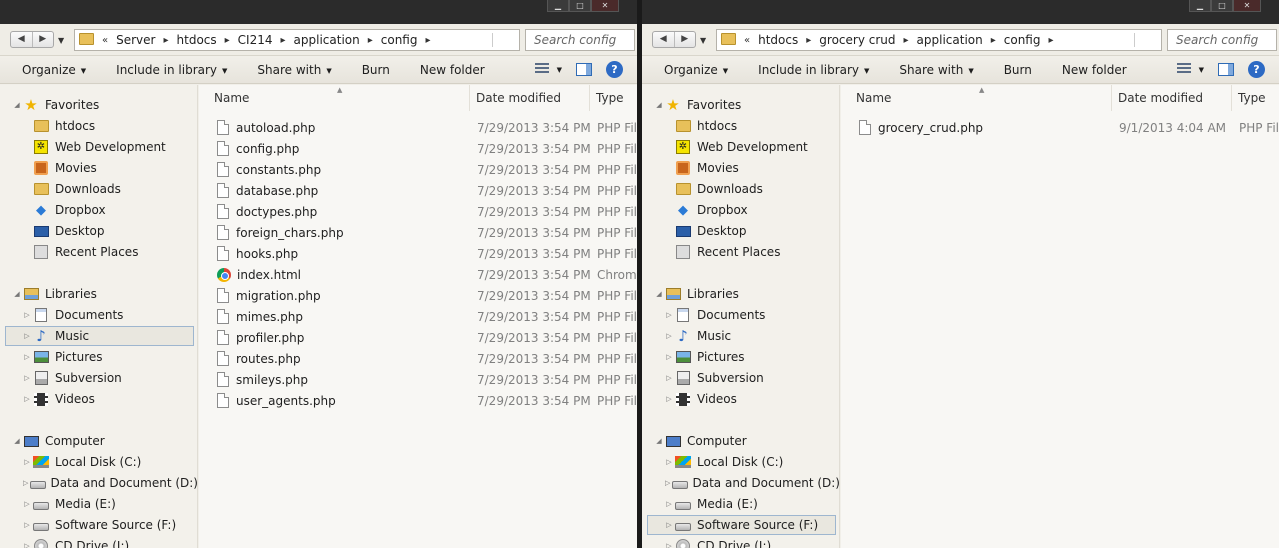 Image resolution: width=1279 pixels, height=548 pixels. I want to click on file-row: hooks.php 7/29/2013 3:54 PM PHP File, so click(418, 253).